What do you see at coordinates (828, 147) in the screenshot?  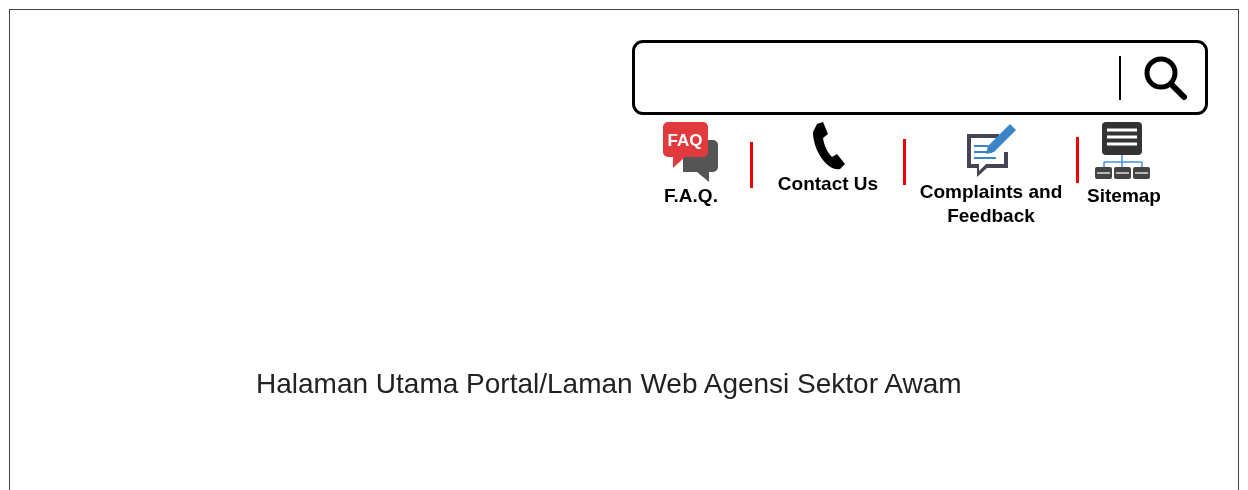 I see `phone-icon` at bounding box center [828, 147].